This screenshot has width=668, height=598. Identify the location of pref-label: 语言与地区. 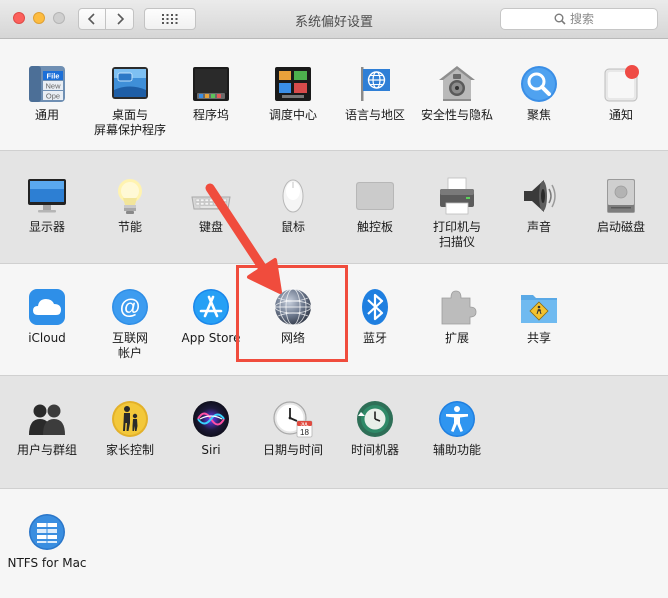
(374, 115).